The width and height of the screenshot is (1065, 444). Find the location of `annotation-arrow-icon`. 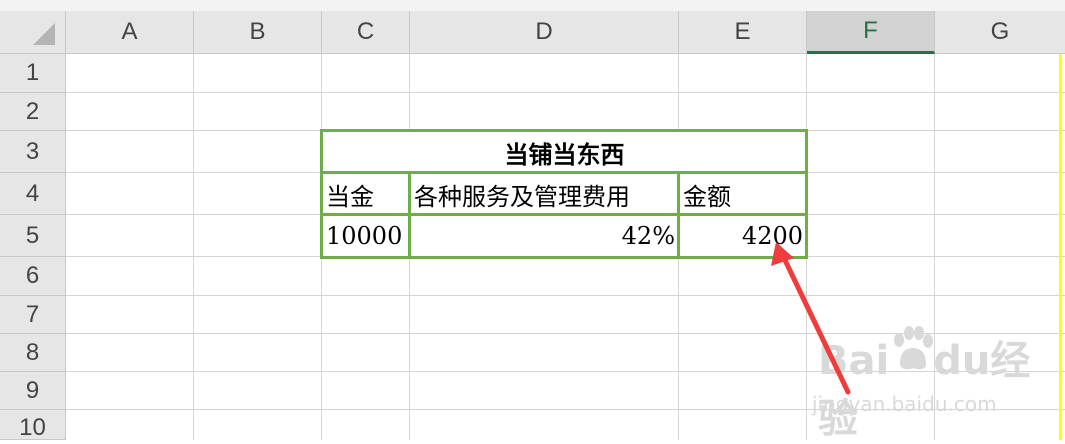

annotation-arrow-icon is located at coordinates (811, 318).